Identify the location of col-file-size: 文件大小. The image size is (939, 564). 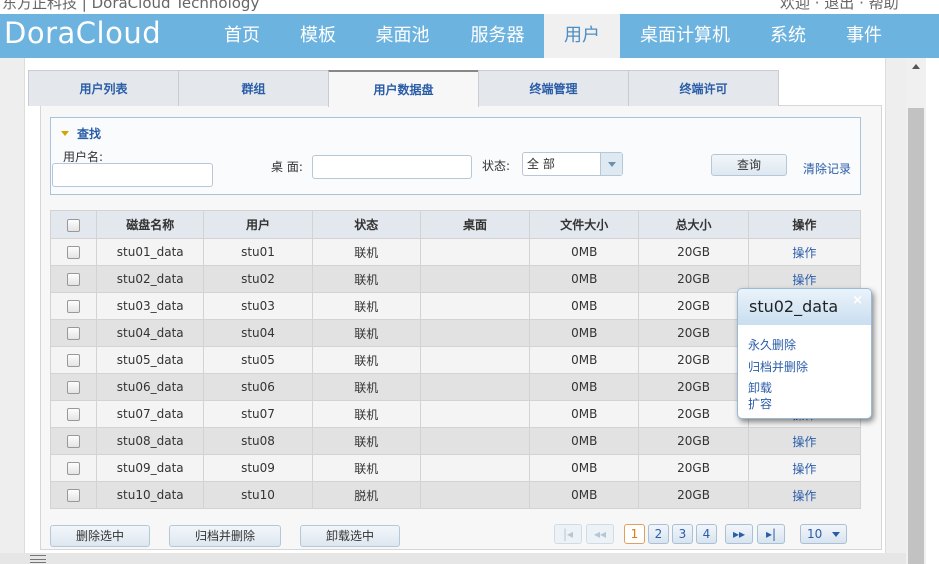
(584, 224).